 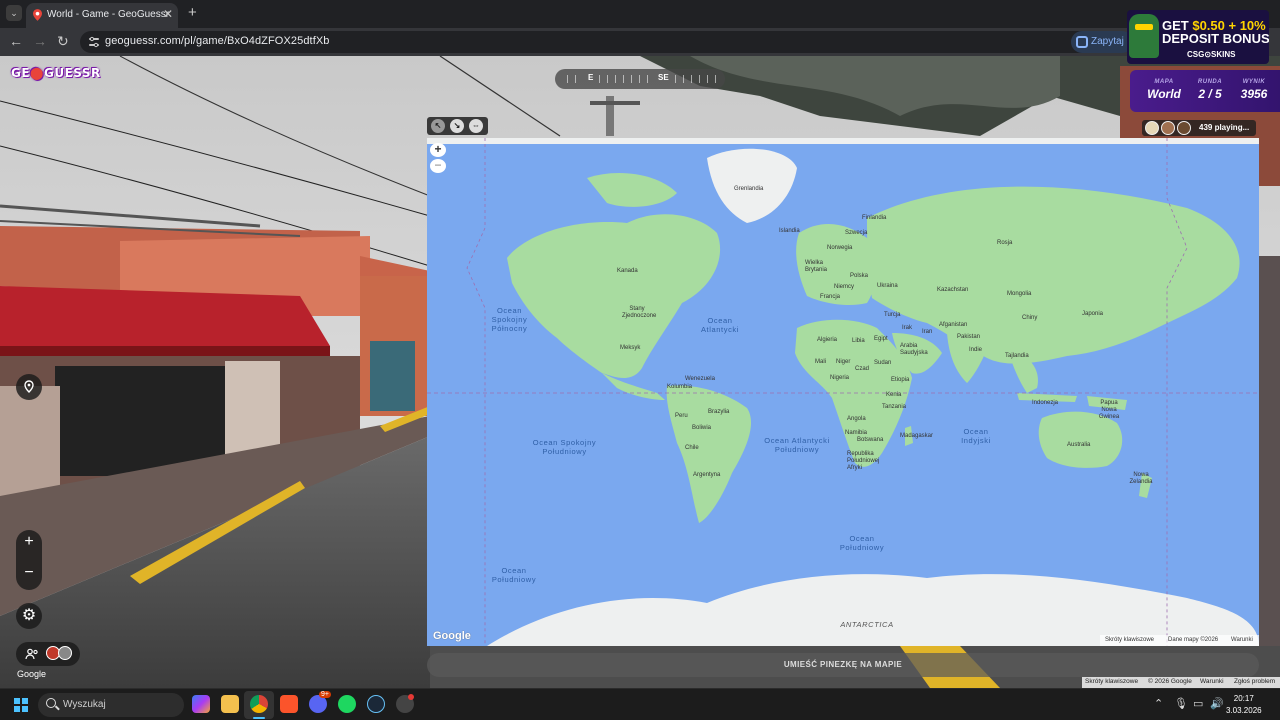 I want to click on map-label-country: Argentyna, so click(x=707, y=475).